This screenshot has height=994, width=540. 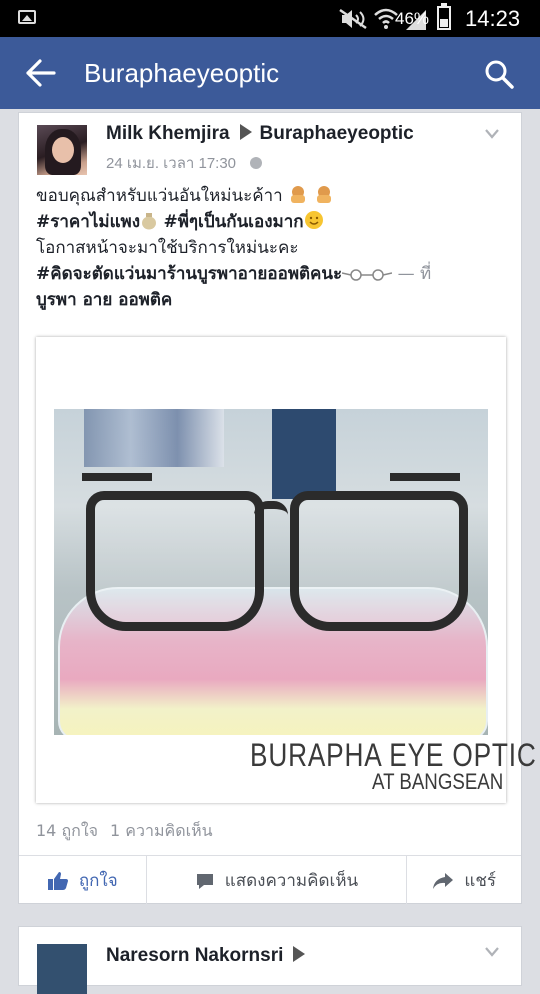 I want to click on battery-fill, so click(x=444, y=23).